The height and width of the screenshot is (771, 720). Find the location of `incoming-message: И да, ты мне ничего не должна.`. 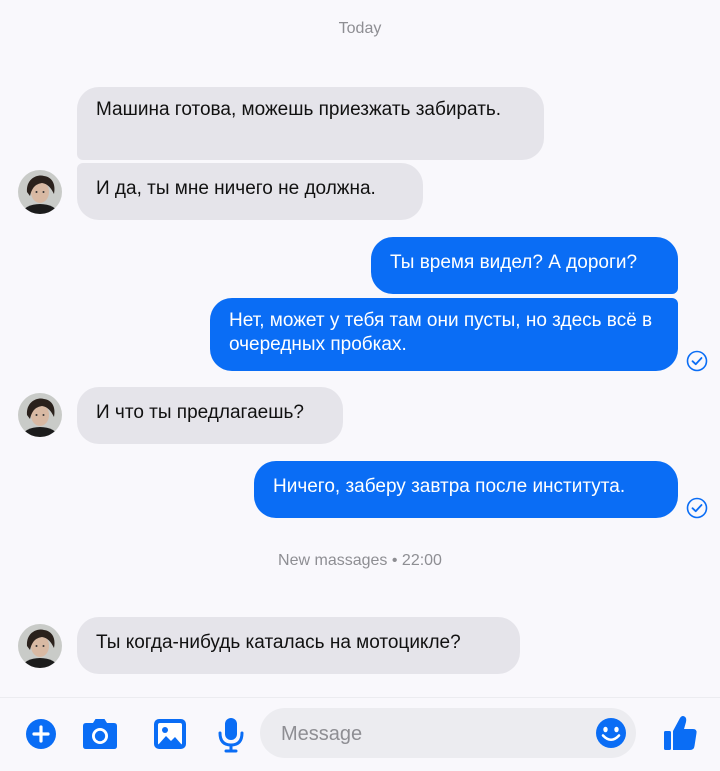

incoming-message: И да, ты мне ничего не должна. is located at coordinates (250, 191).